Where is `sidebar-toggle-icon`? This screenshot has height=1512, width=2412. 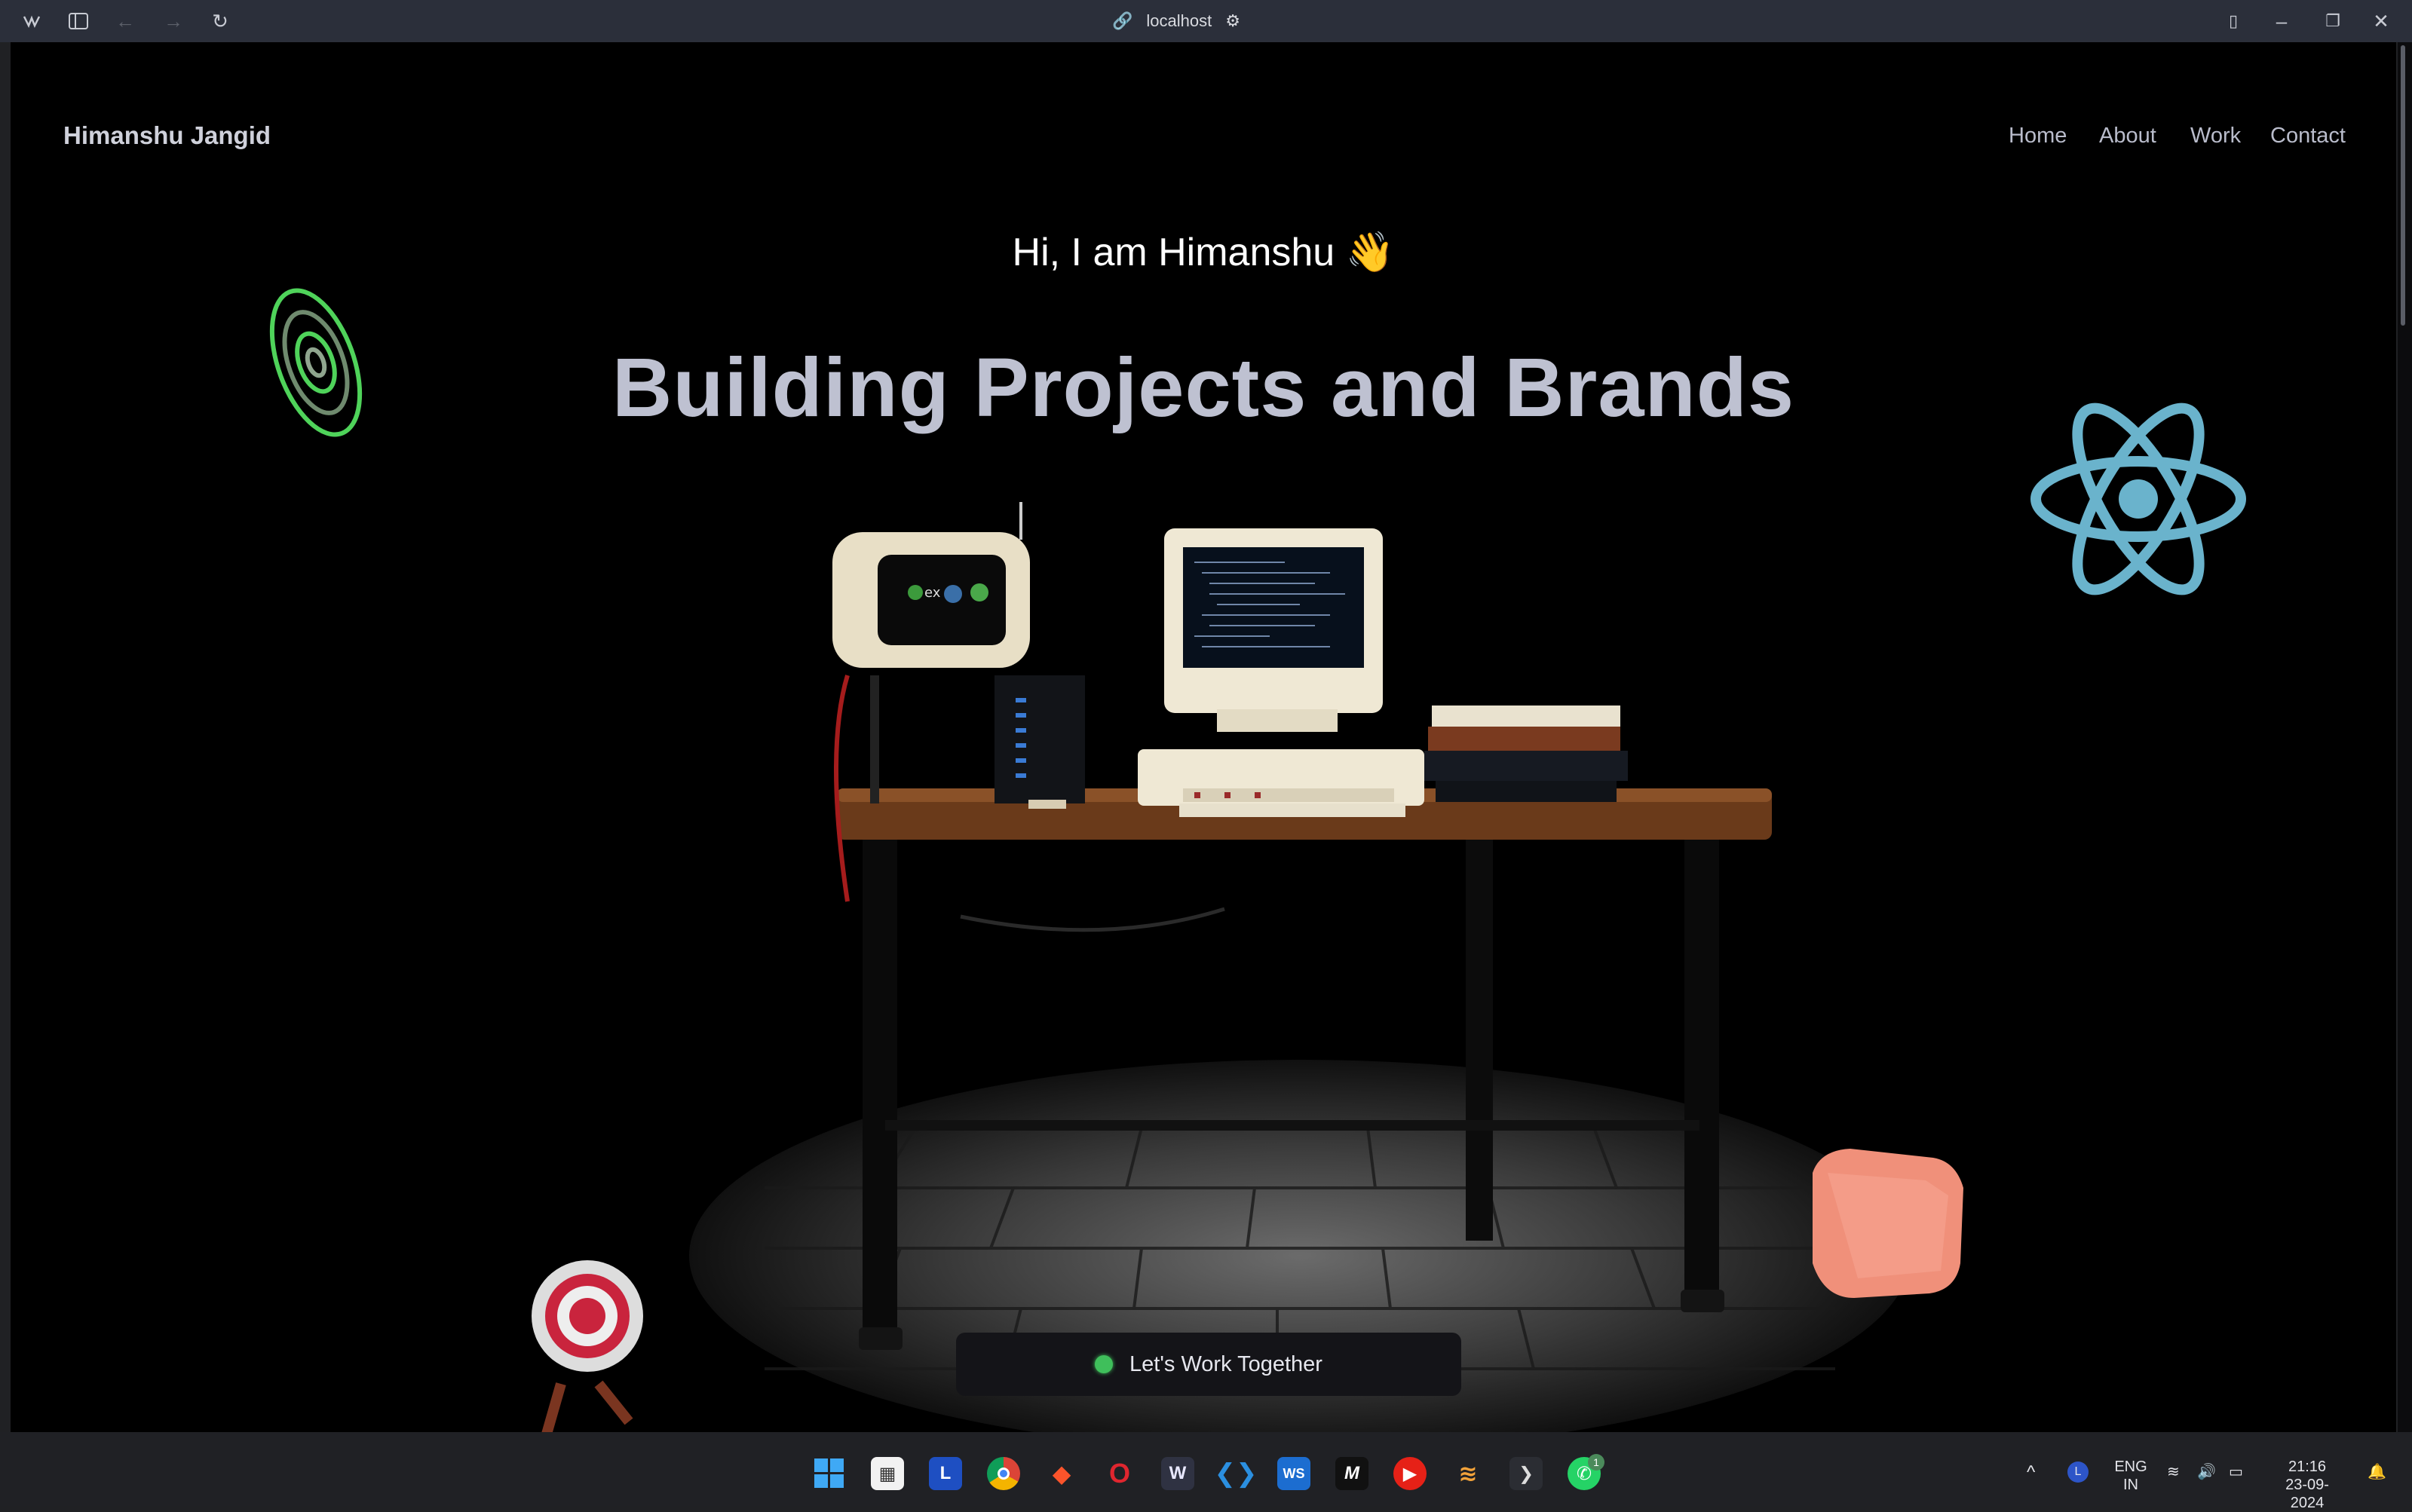 sidebar-toggle-icon is located at coordinates (79, 21).